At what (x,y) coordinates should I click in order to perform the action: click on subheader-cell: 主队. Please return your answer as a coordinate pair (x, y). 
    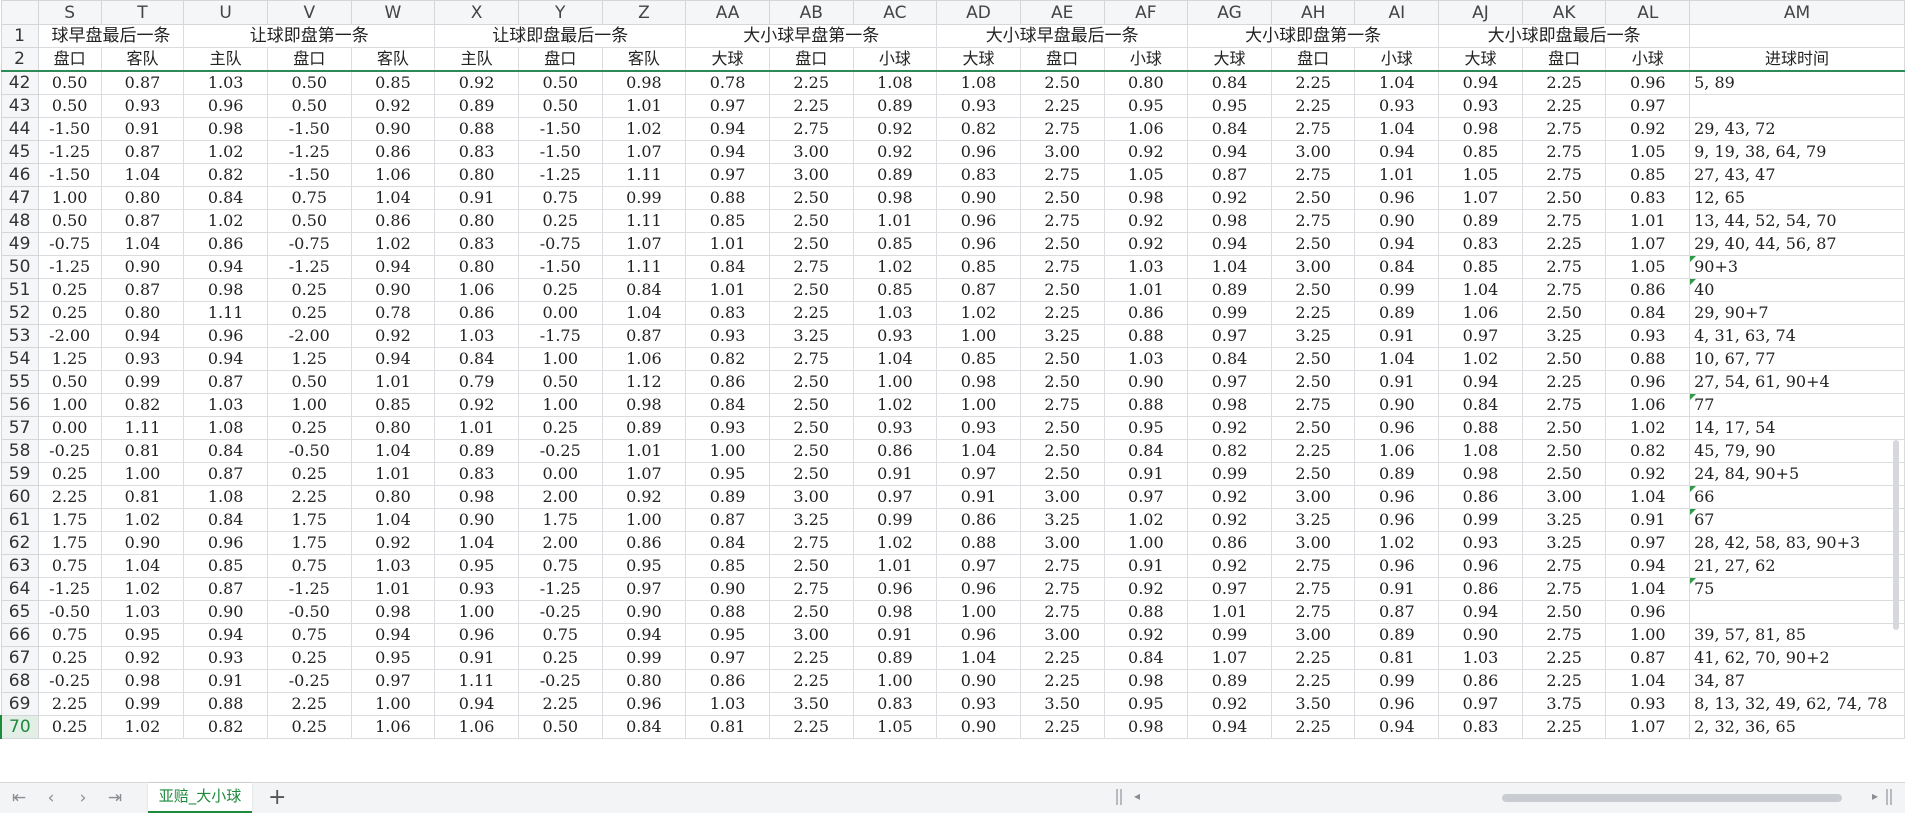
    Looking at the image, I should click on (225, 59).